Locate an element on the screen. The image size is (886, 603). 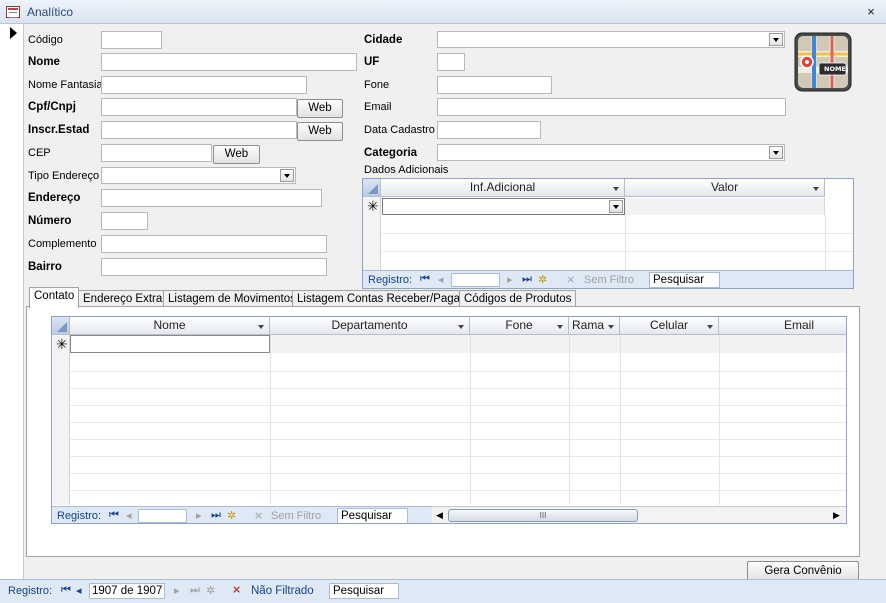
map-icon: NOME is located at coordinates (823, 62).